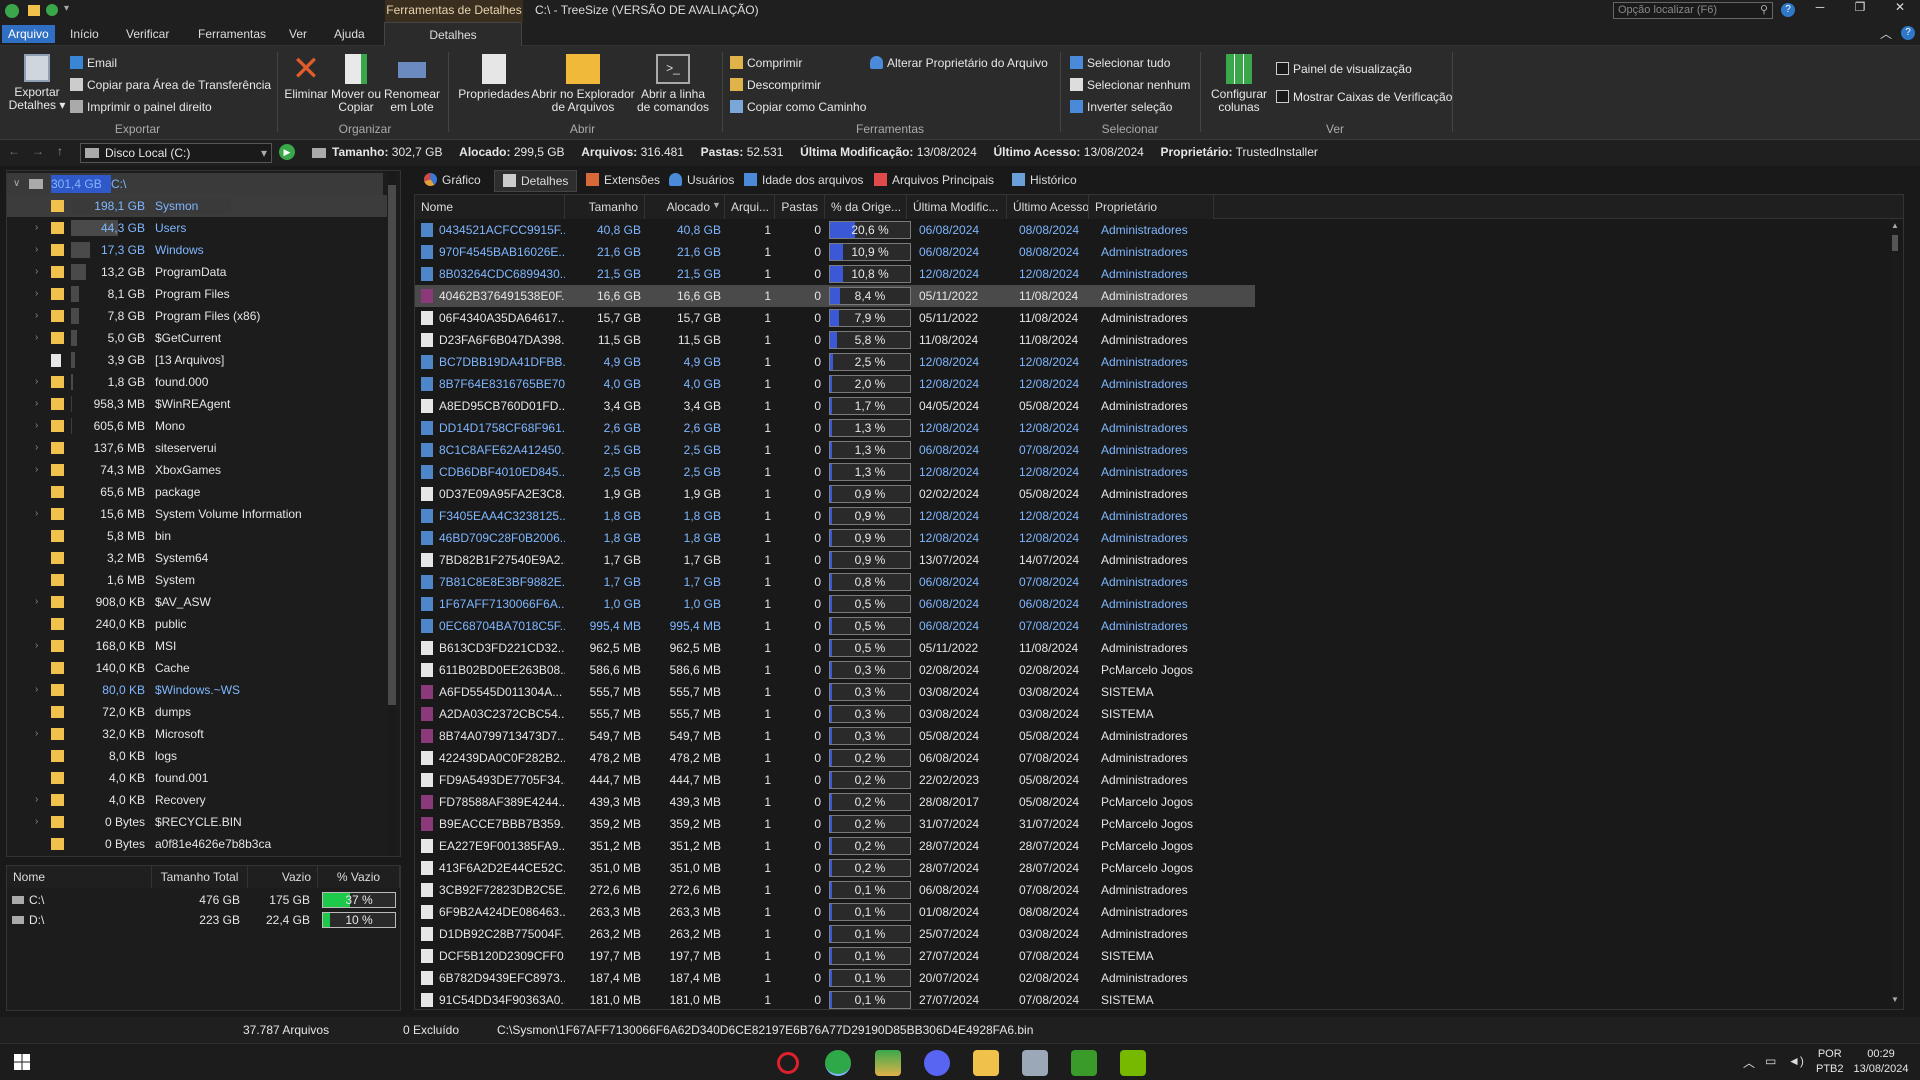 The height and width of the screenshot is (1080, 1920). Describe the element at coordinates (197, 646) in the screenshot. I see `tree-item: › 168,0 KB MSI` at that location.